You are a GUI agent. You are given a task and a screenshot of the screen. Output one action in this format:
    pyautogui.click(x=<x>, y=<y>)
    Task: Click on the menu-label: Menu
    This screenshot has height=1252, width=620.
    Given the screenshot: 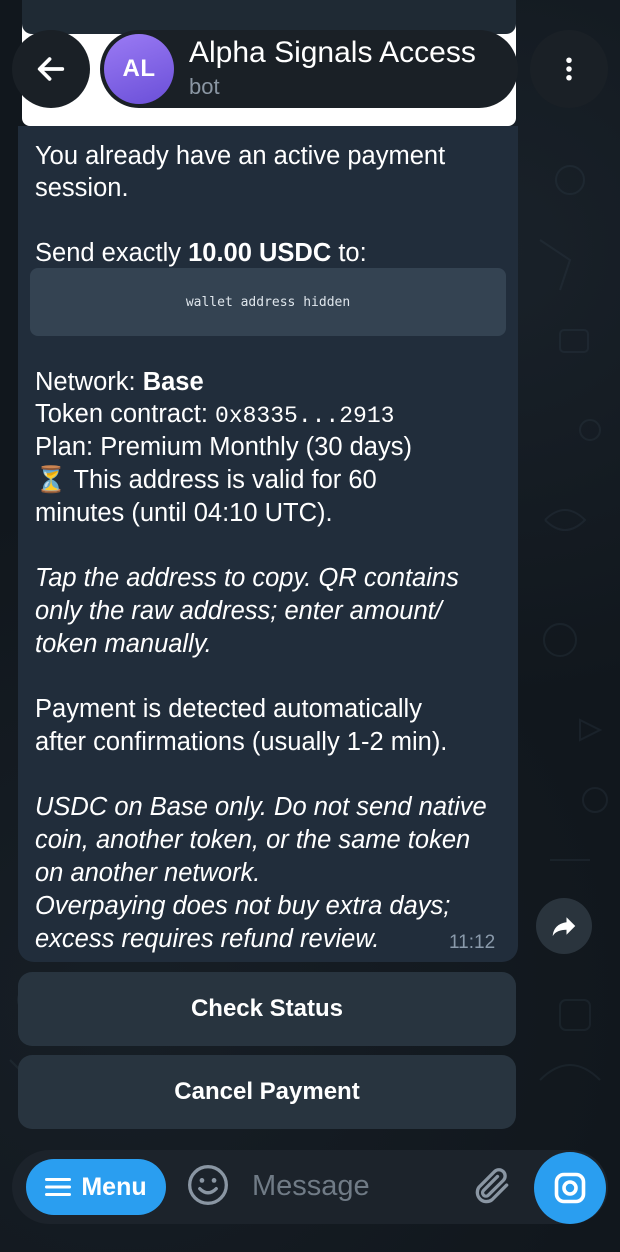 What is the action you would take?
    pyautogui.click(x=114, y=1186)
    